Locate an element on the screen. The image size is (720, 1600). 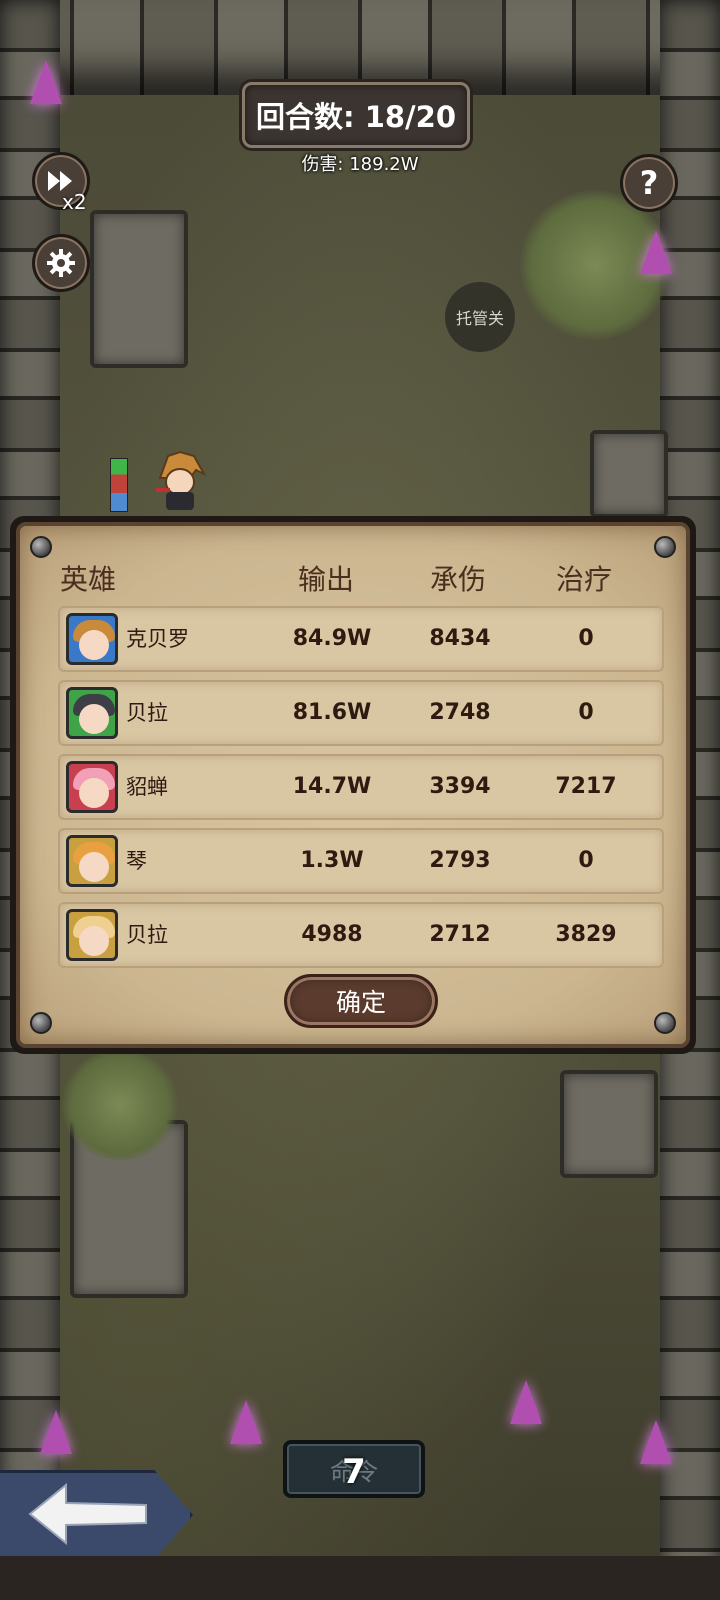
help-icon: ? is located at coordinates (649, 183).